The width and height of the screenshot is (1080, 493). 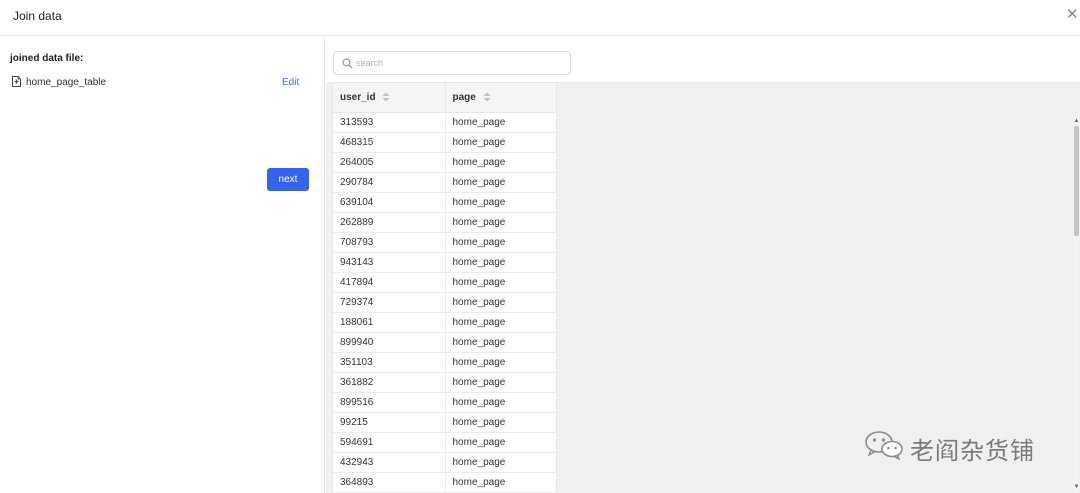 What do you see at coordinates (389, 242) in the screenshot?
I see `cell-user-id: 708793` at bounding box center [389, 242].